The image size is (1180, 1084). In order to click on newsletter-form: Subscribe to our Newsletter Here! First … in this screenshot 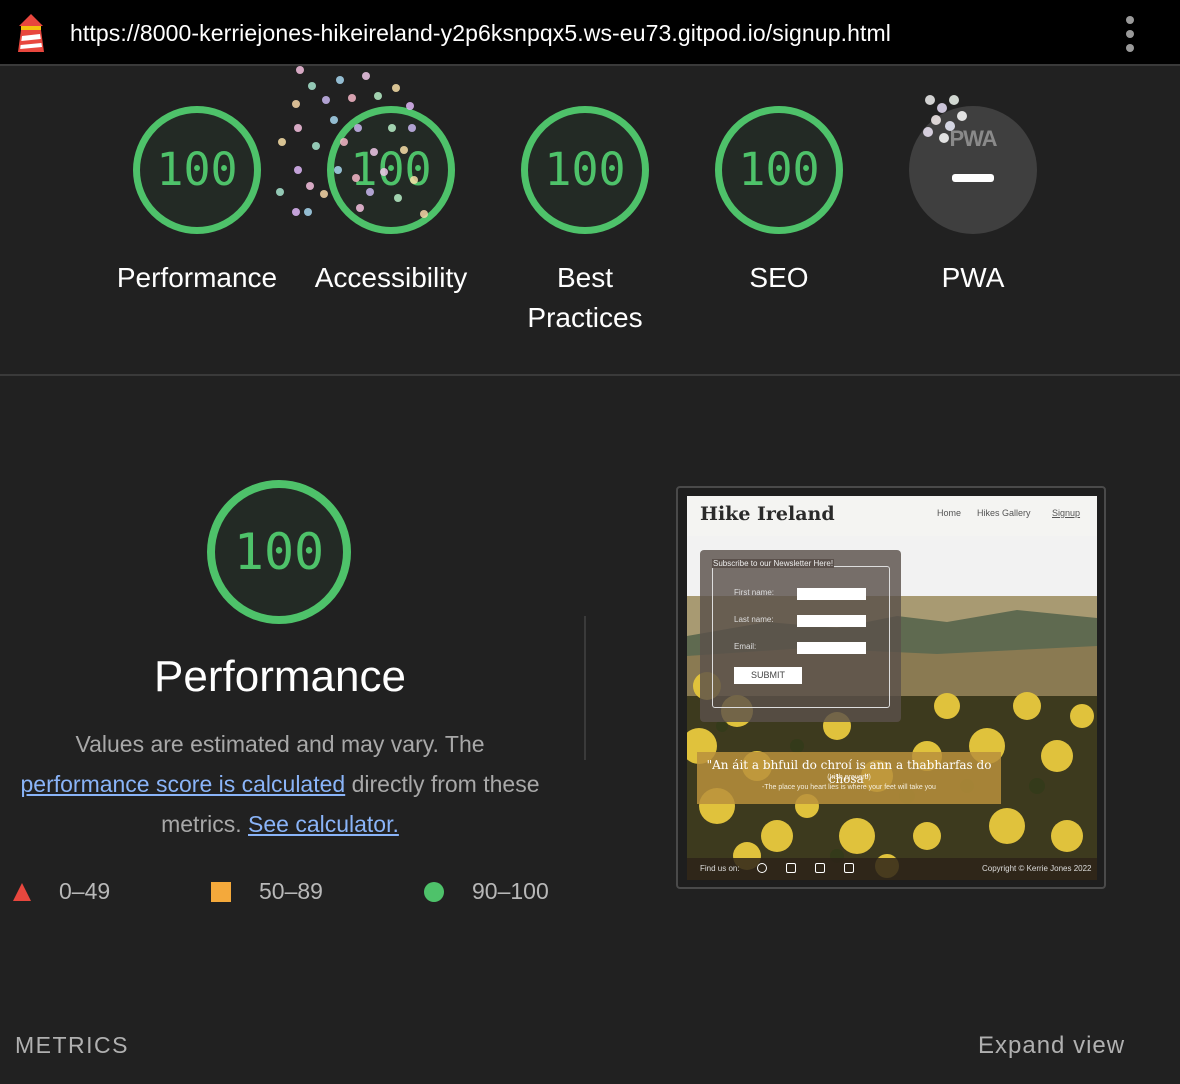, I will do `click(800, 636)`.